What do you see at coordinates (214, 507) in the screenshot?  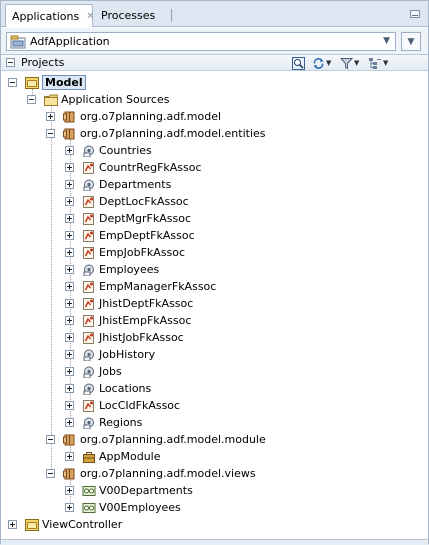 I see `tree-node: V00Employees` at bounding box center [214, 507].